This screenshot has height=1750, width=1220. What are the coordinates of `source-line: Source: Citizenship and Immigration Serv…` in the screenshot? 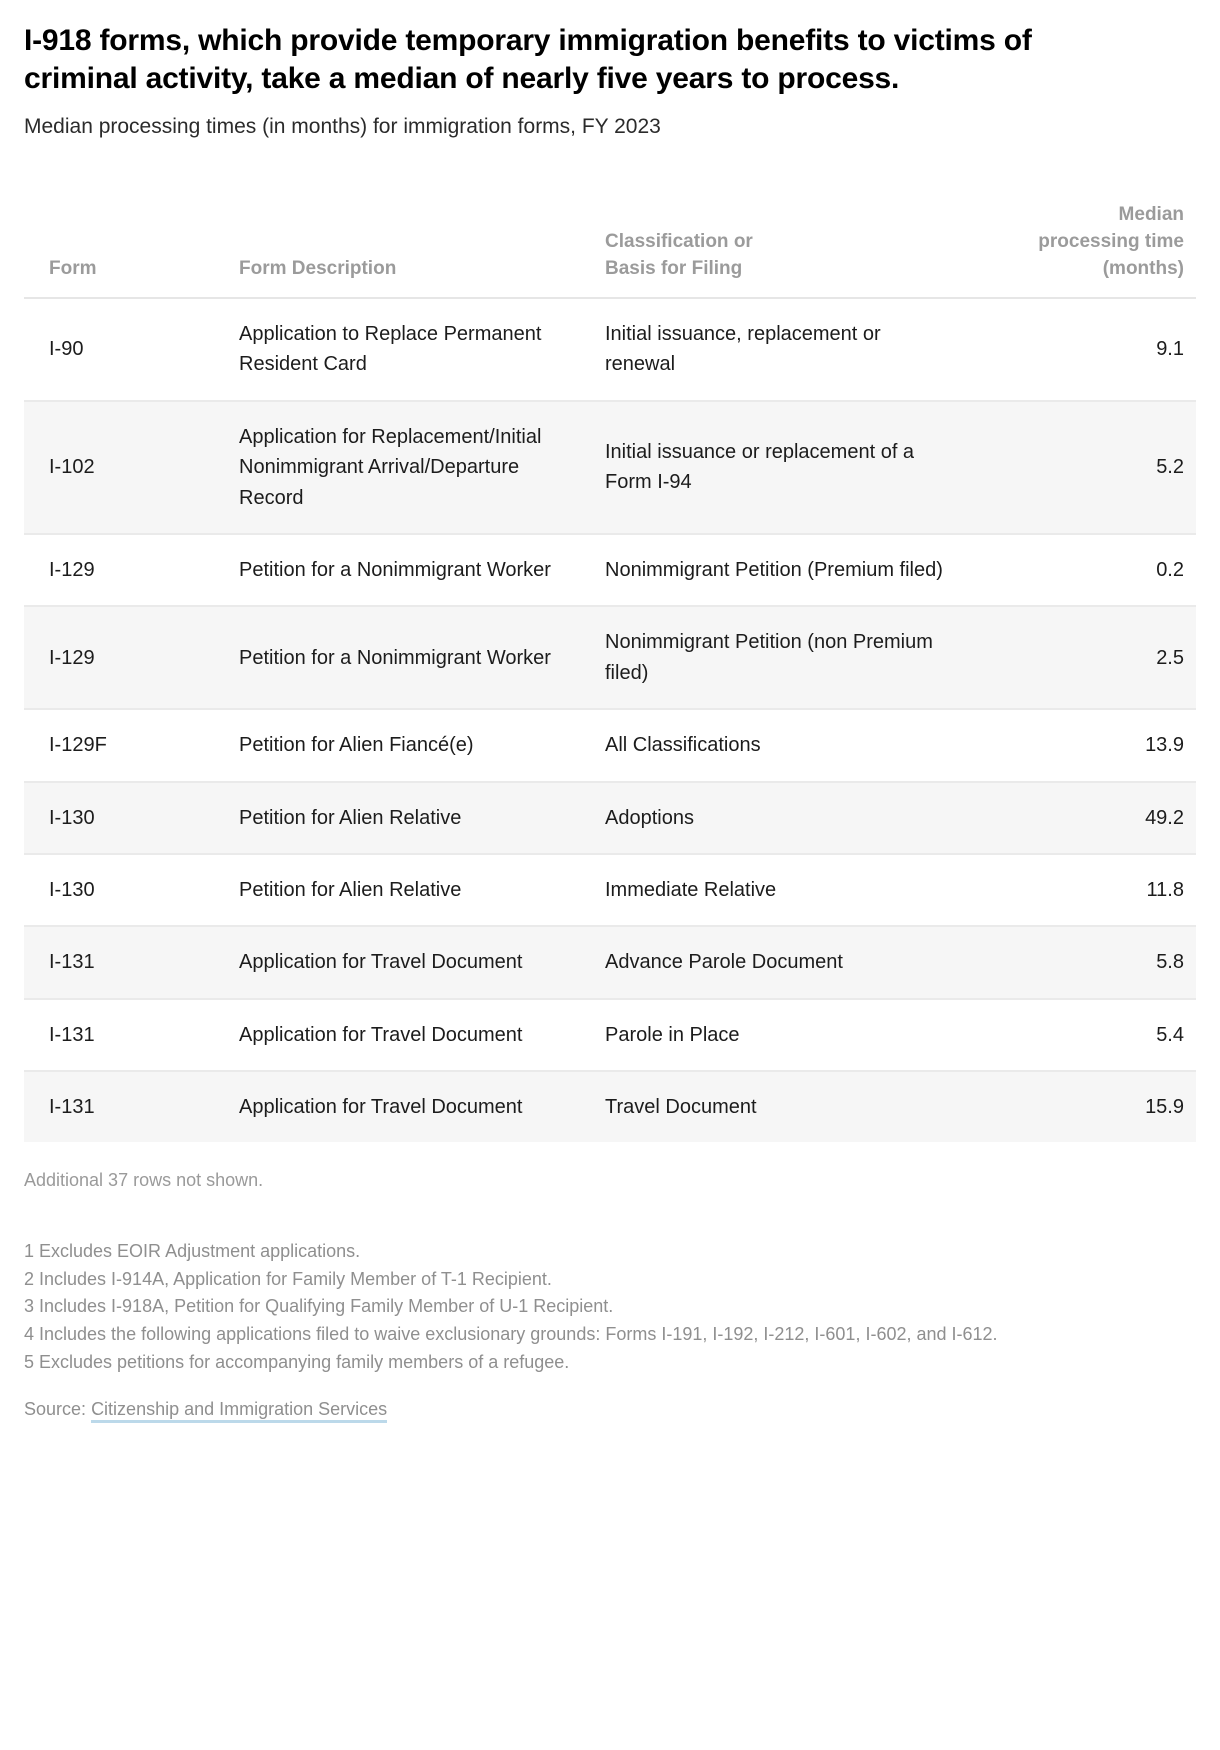 It's located at (610, 1411).